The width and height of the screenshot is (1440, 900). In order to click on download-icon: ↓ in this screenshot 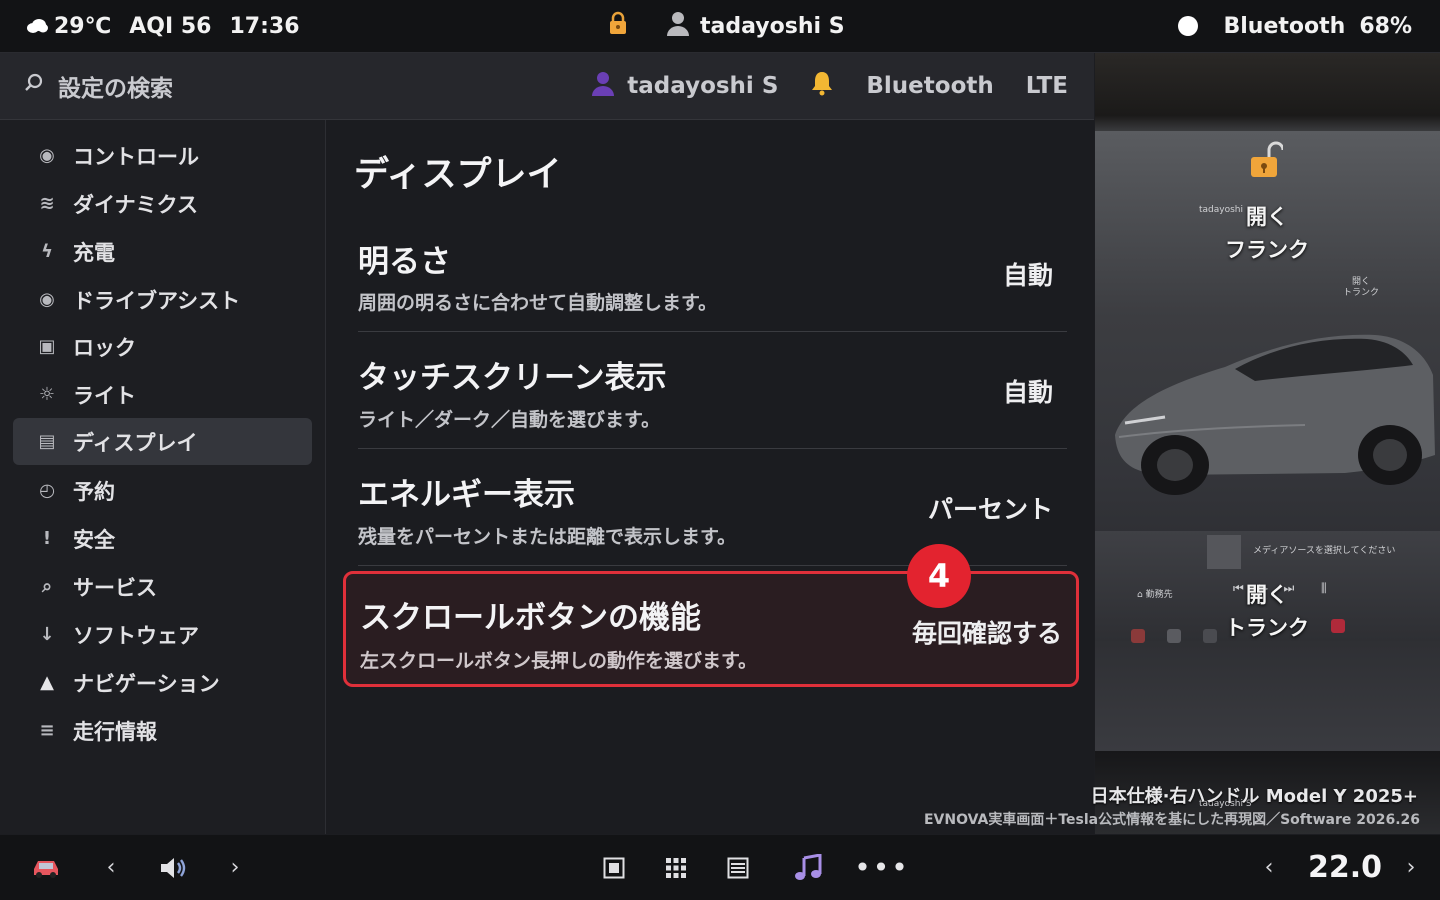, I will do `click(47, 634)`.